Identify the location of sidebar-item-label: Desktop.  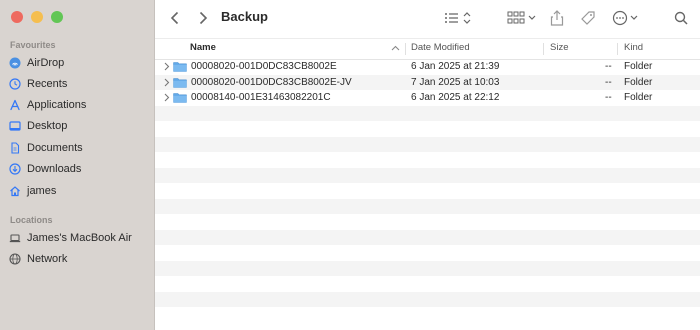
(47, 125).